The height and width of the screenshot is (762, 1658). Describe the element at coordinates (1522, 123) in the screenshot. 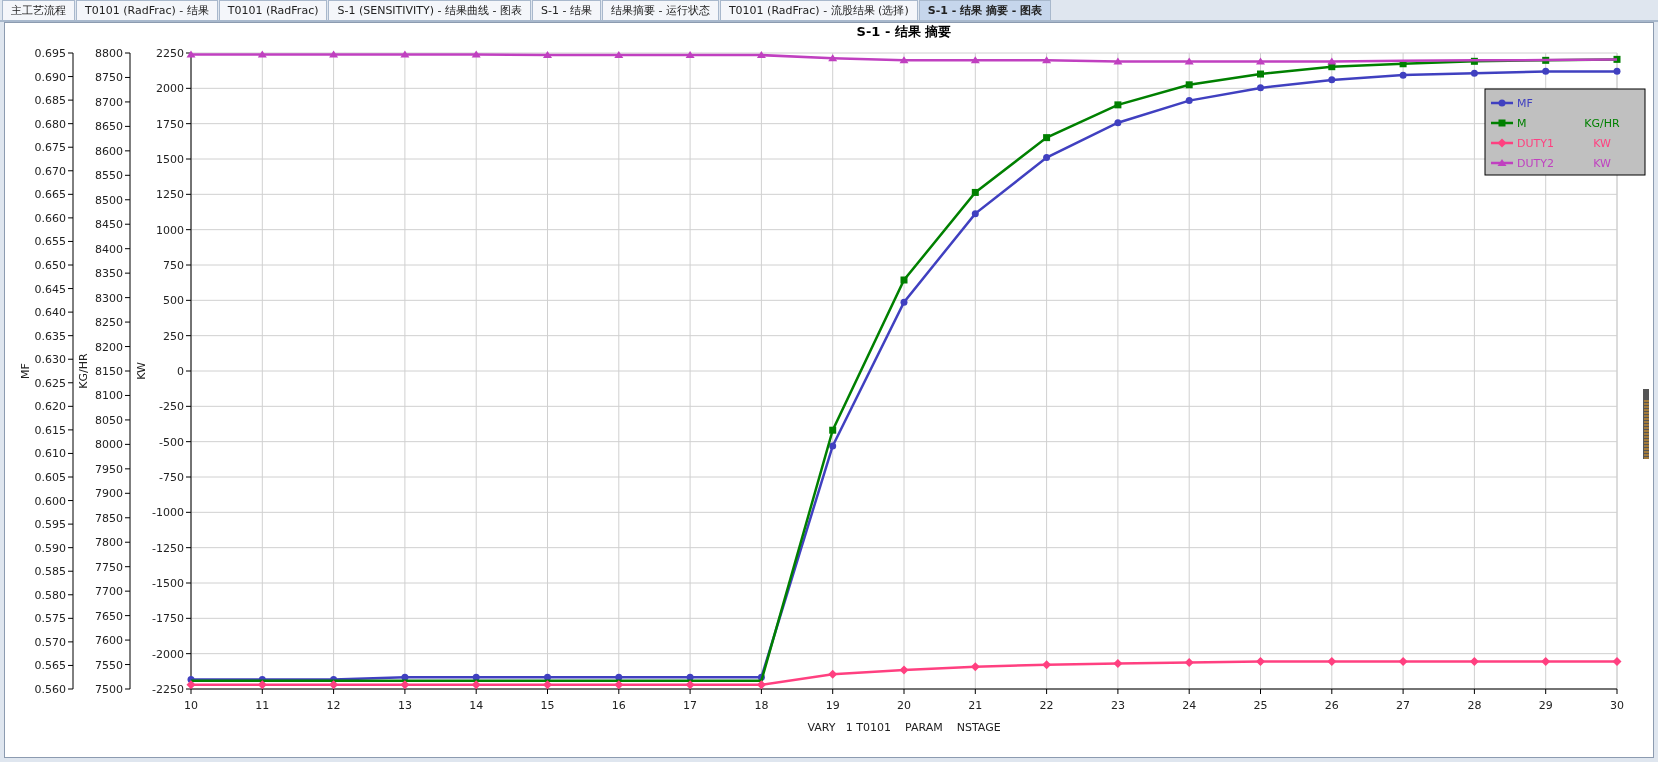

I see `legend-label: M` at that location.